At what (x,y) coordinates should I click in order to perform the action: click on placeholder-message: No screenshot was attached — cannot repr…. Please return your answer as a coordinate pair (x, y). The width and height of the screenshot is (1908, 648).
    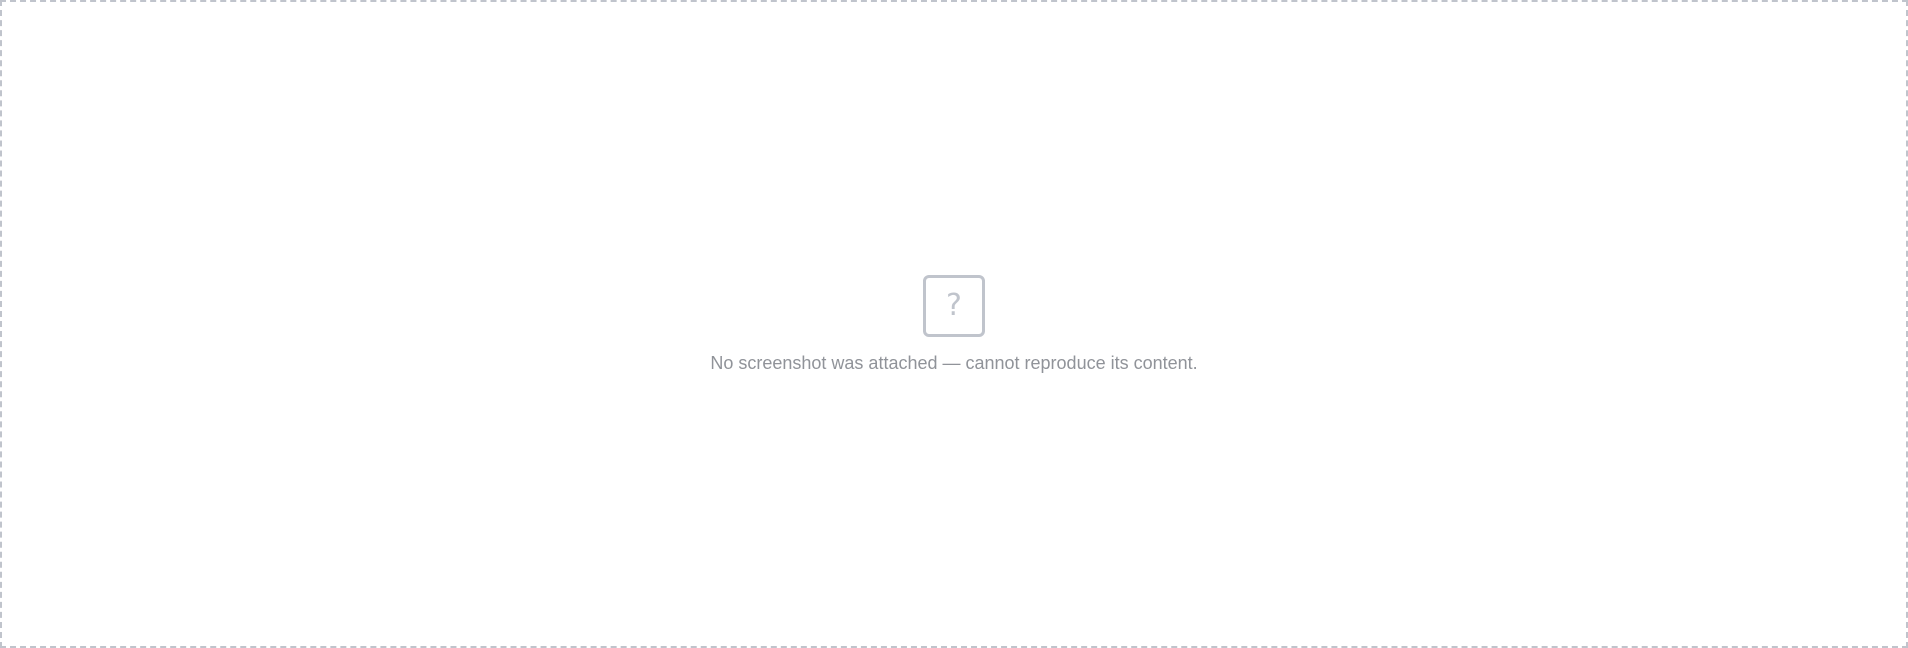
    Looking at the image, I should click on (954, 362).